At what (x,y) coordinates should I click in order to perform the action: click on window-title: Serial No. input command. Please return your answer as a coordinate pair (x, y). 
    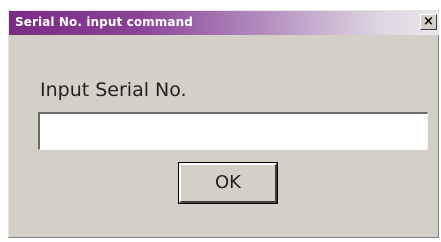
    Looking at the image, I should click on (104, 22).